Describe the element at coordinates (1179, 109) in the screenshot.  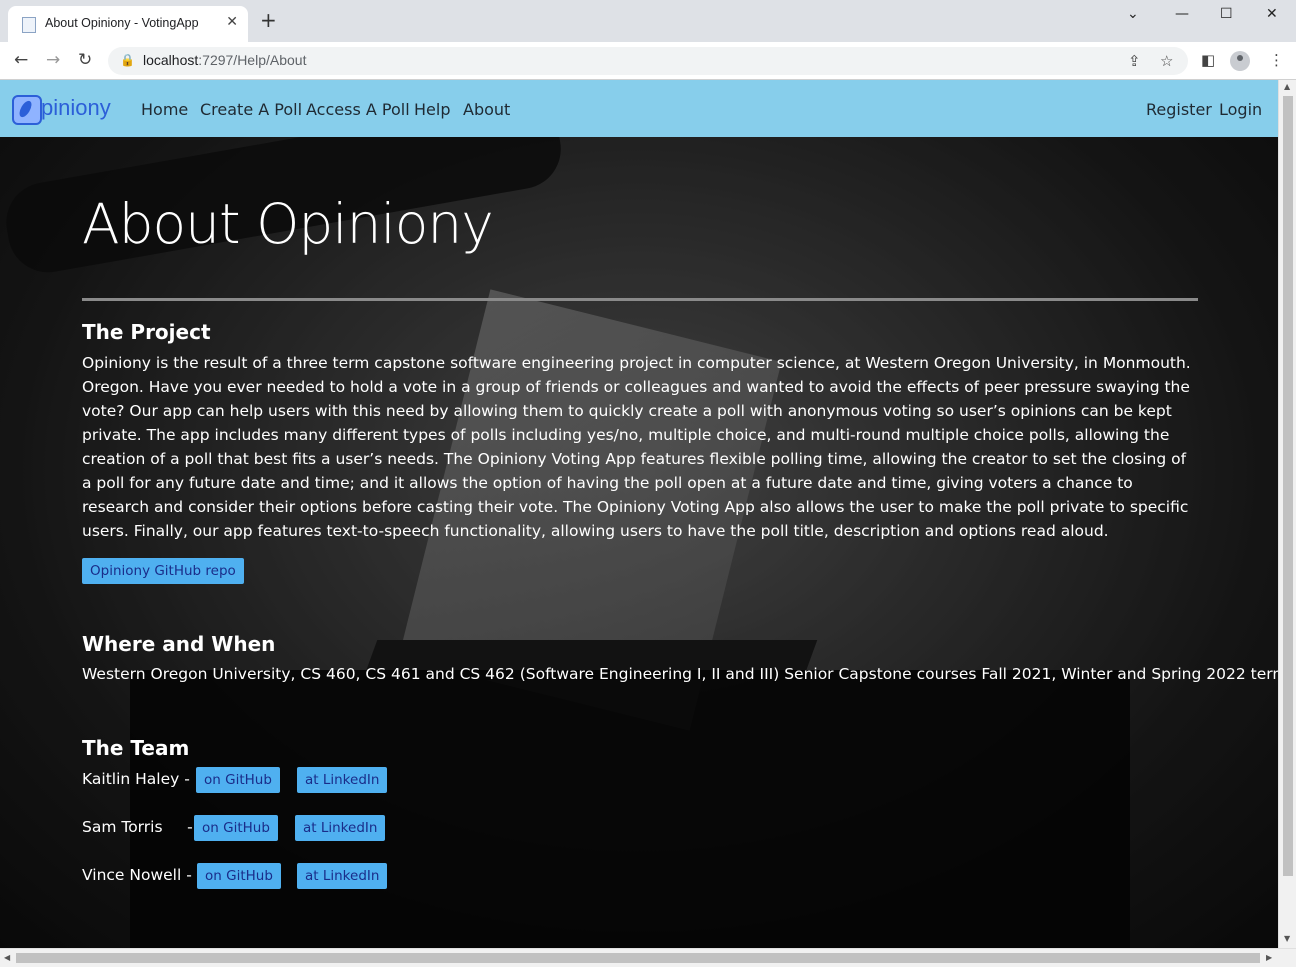
I see `nav-register: Register` at that location.